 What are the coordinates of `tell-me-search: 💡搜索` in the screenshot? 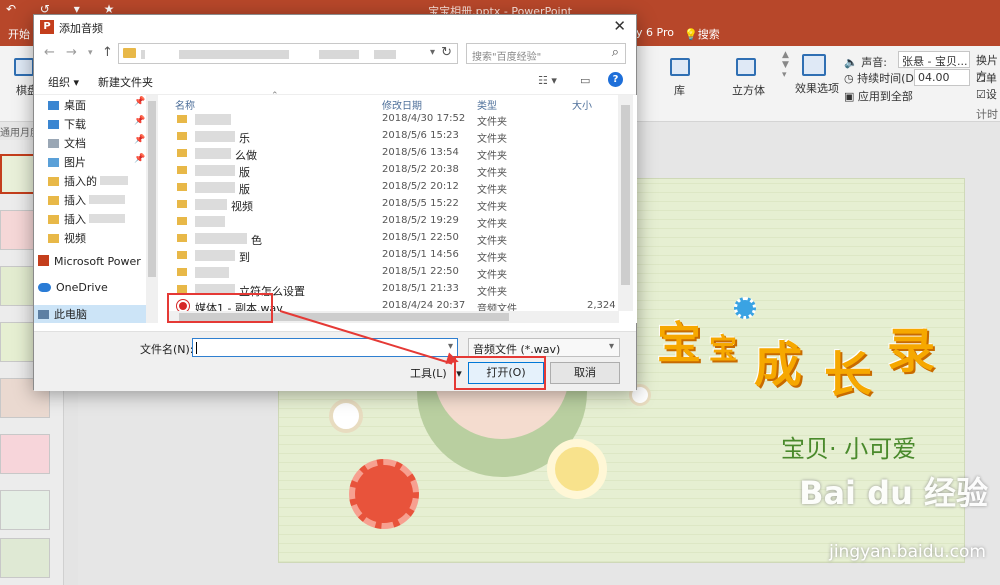 It's located at (702, 34).